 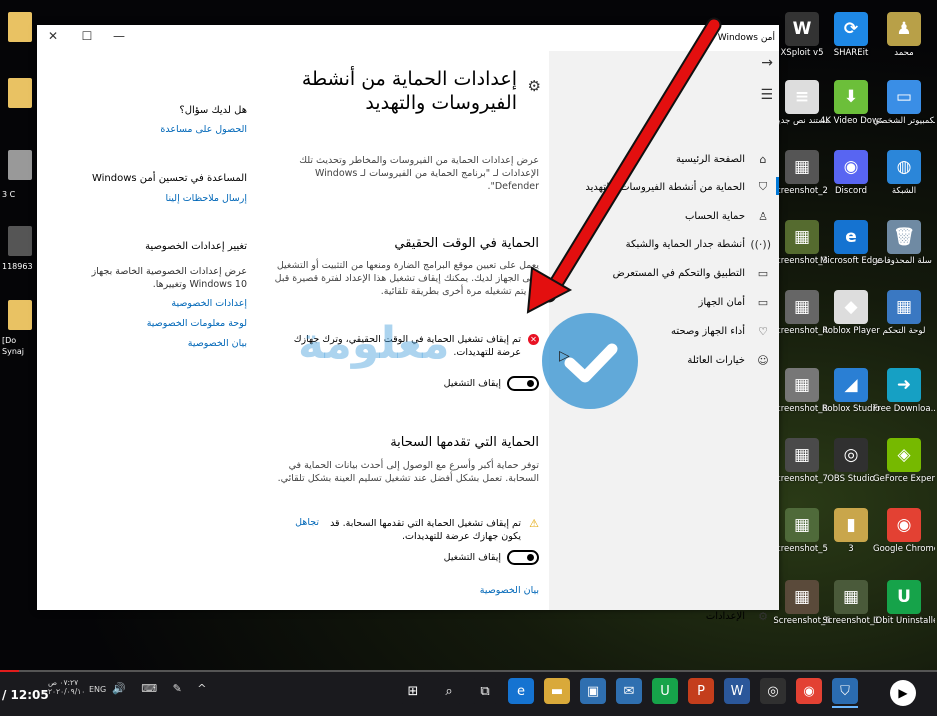 I want to click on language-indicator: ENG, so click(x=97, y=689).